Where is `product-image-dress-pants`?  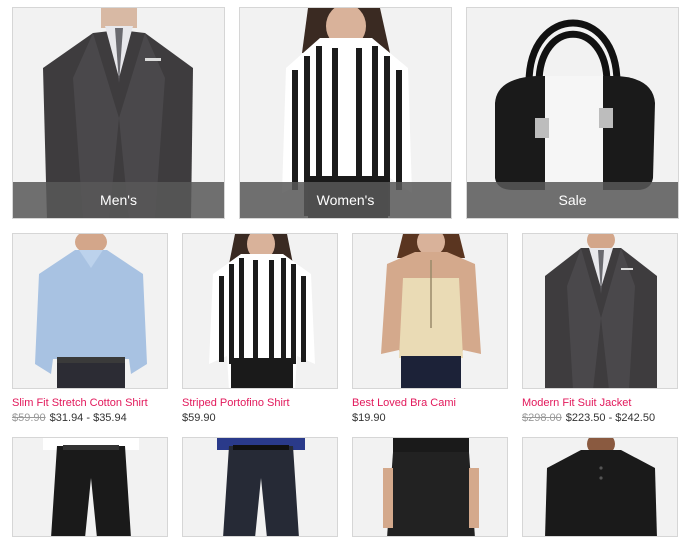
product-image-dress-pants is located at coordinates (260, 487).